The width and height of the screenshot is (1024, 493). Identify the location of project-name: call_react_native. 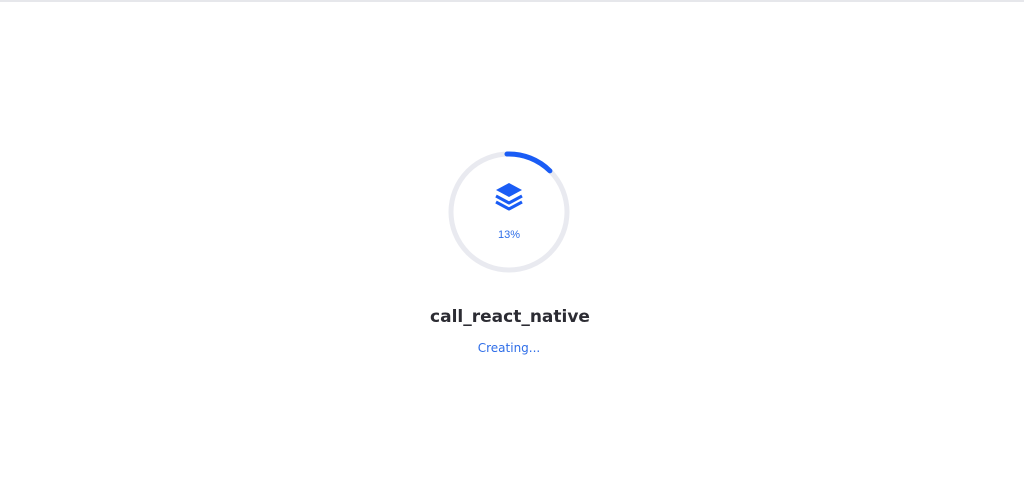
(510, 317).